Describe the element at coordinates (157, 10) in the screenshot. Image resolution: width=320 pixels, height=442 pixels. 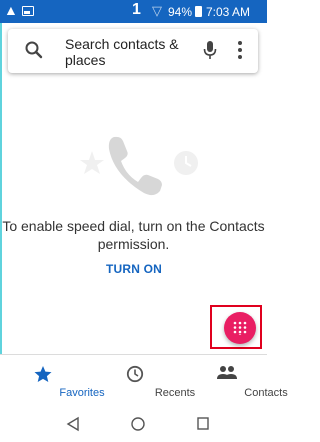
I see `wifi-icon: ▽` at that location.